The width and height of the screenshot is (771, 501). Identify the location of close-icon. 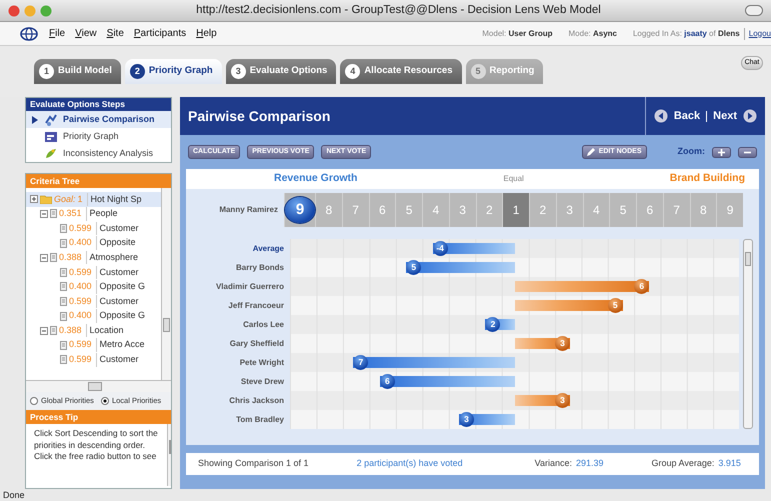
(14, 10).